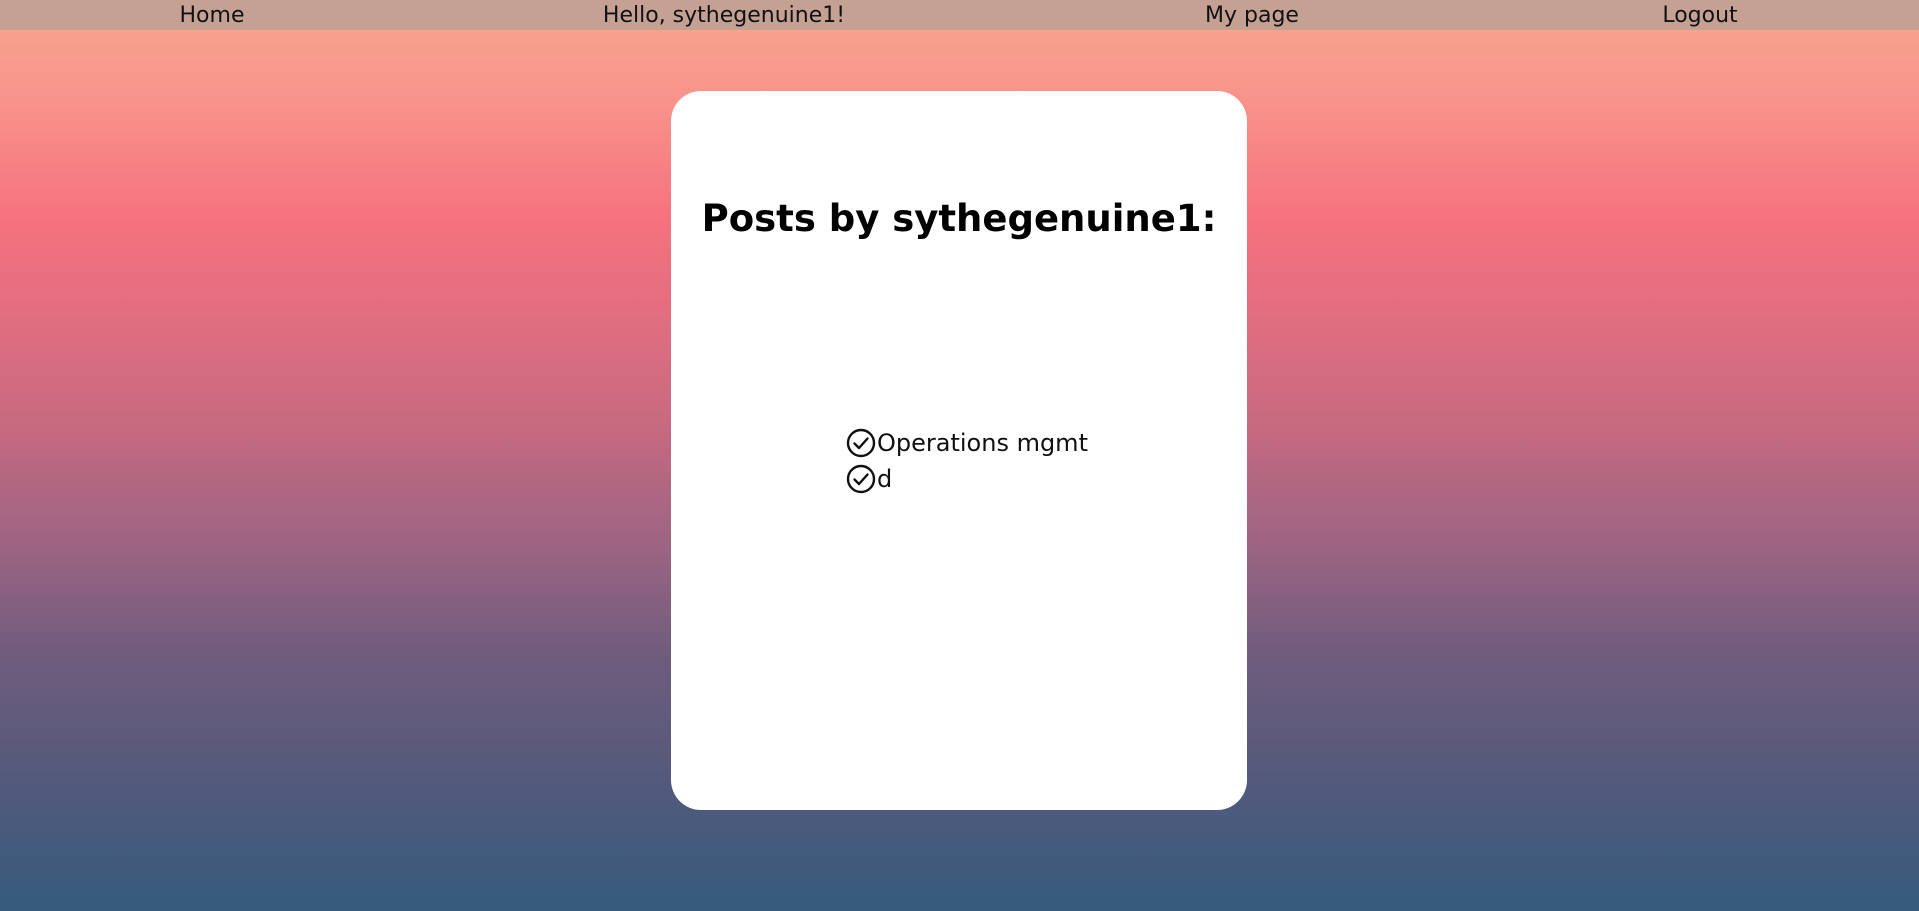  I want to click on nav-home-link: Home, so click(212, 16).